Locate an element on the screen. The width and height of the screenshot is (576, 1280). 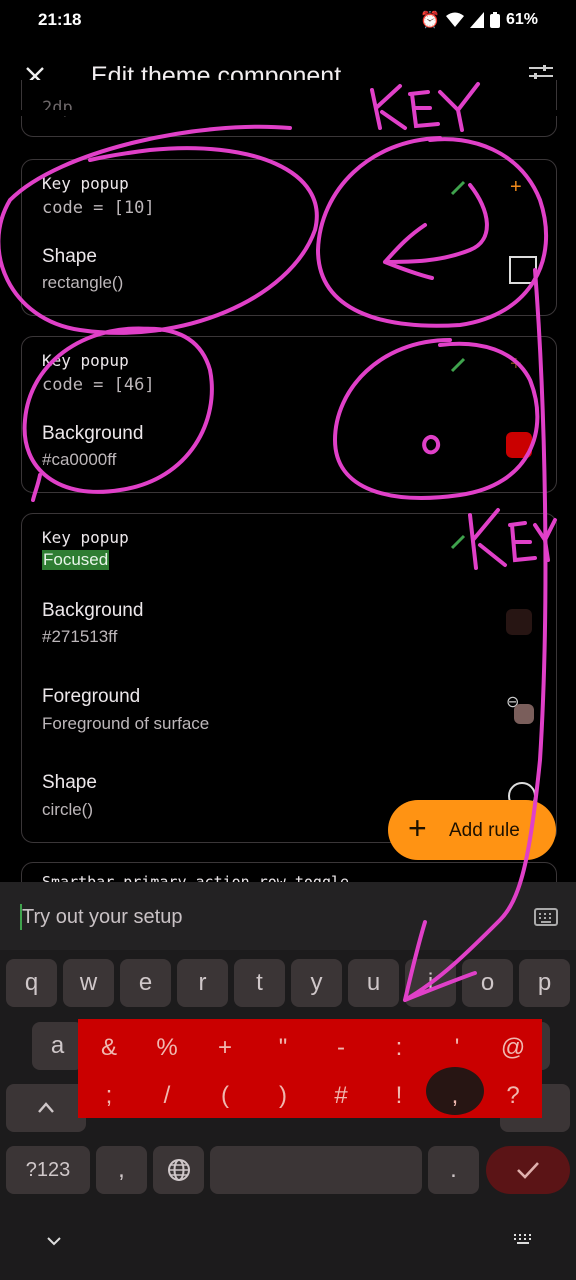
scribble-letters-side is located at coordinates (512, 539).